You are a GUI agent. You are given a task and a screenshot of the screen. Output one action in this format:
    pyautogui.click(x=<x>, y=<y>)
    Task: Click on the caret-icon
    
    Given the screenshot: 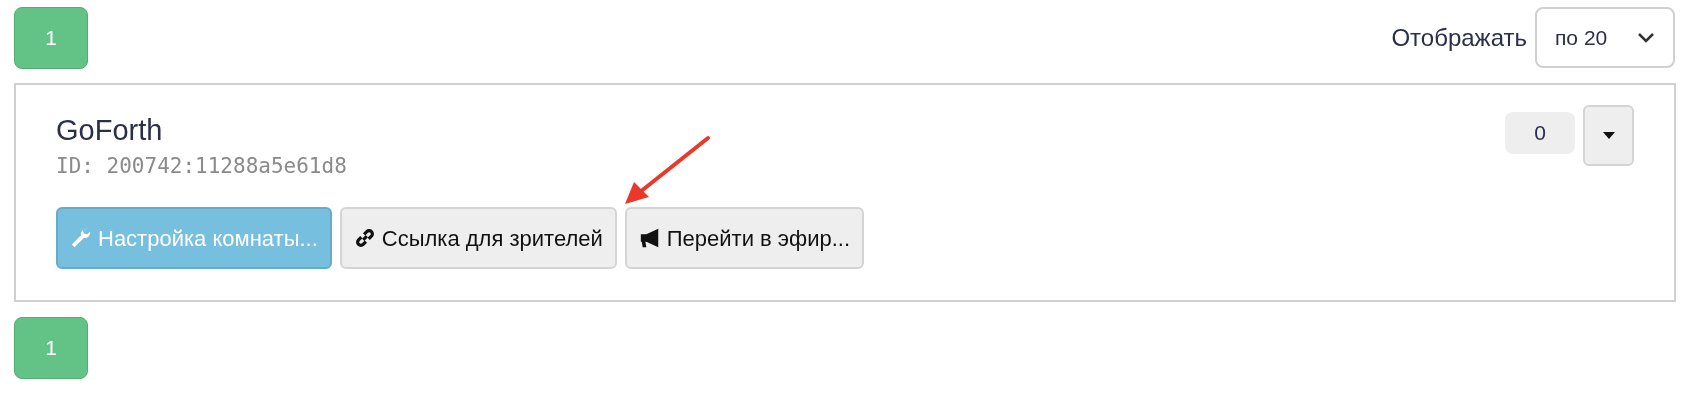 What is the action you would take?
    pyautogui.click(x=1608, y=135)
    